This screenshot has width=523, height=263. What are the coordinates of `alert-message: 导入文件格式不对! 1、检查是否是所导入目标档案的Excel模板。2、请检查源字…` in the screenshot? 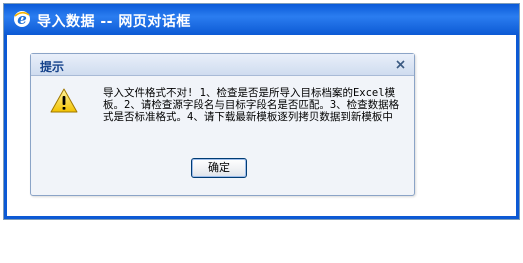 It's located at (251, 105).